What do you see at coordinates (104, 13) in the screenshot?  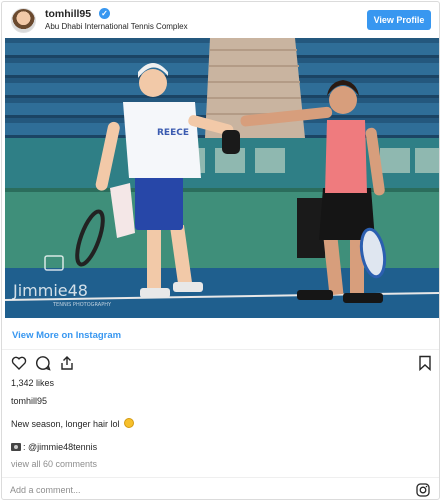 I see `verified-badge-icon: ✓` at bounding box center [104, 13].